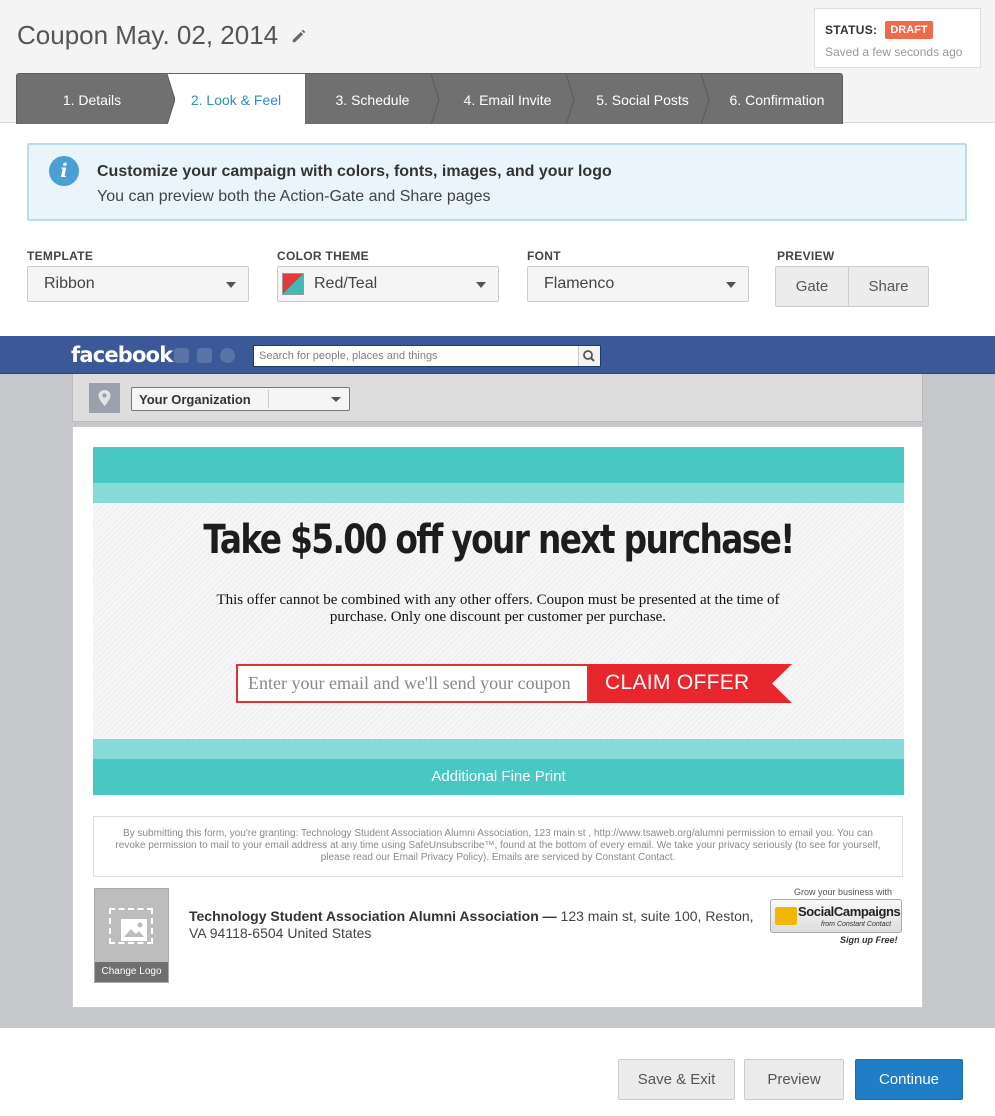  I want to click on friends-icon, so click(181, 355).